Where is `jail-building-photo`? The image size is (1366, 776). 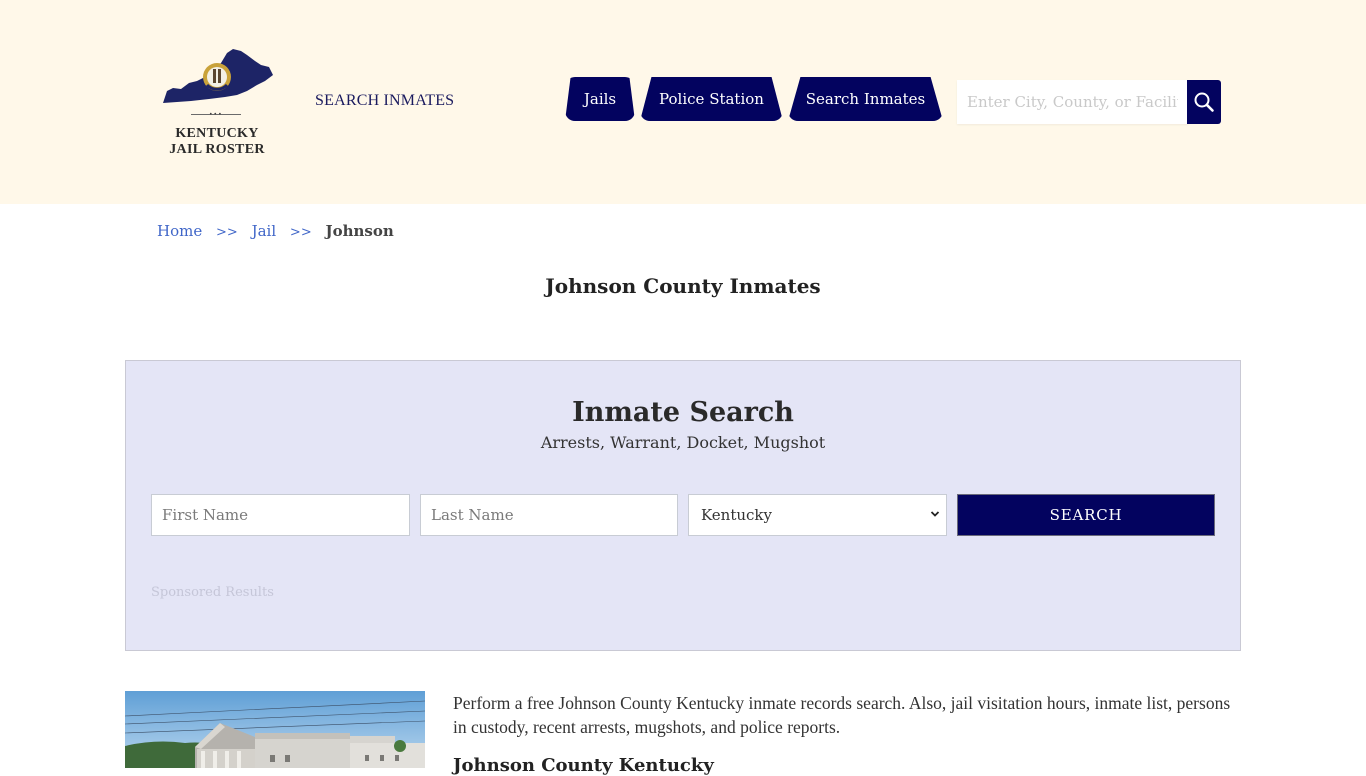
jail-building-photo is located at coordinates (275, 729).